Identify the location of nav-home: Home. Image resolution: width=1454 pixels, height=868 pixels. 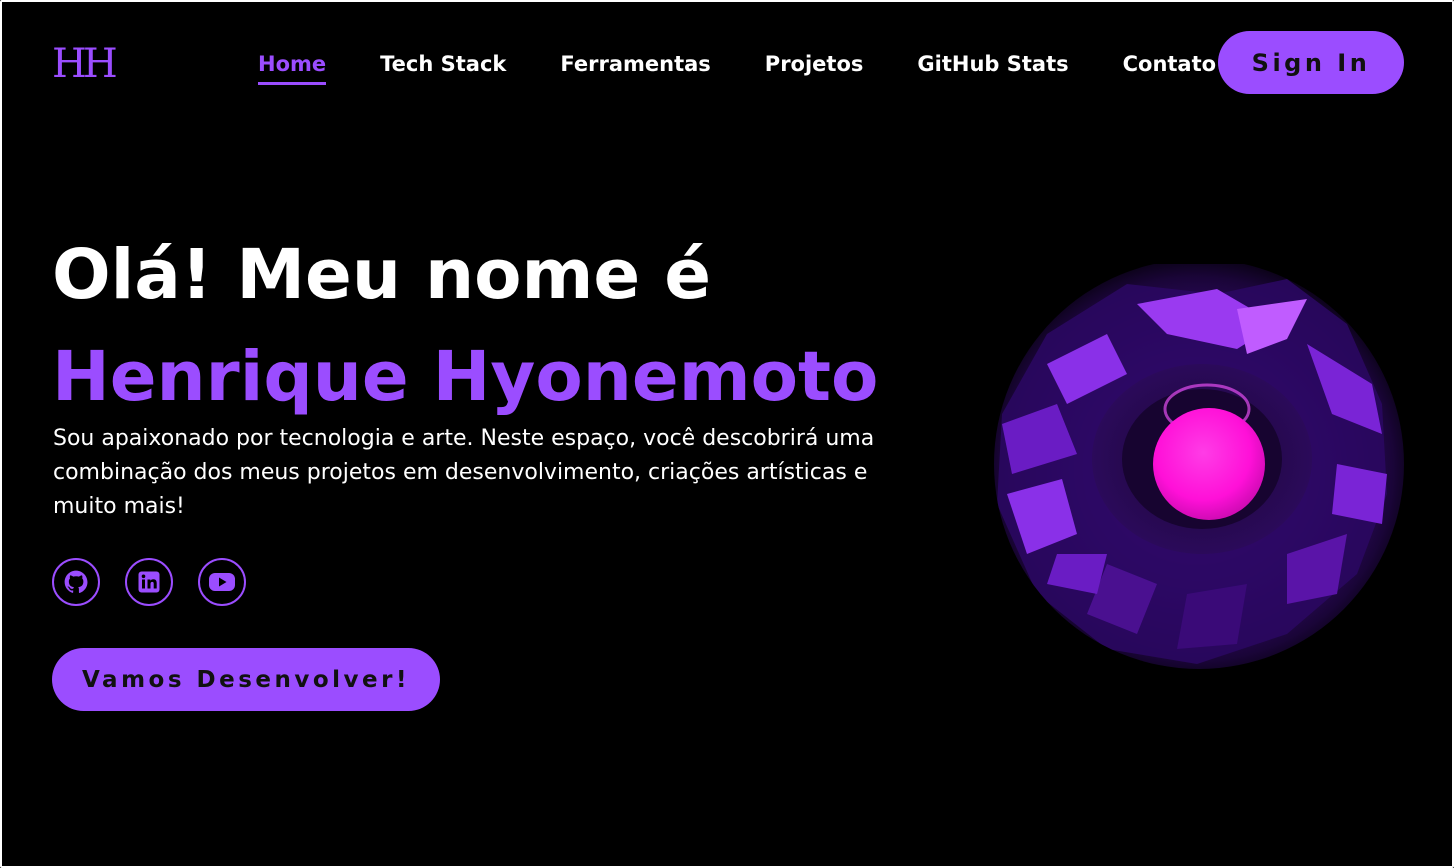
(292, 65).